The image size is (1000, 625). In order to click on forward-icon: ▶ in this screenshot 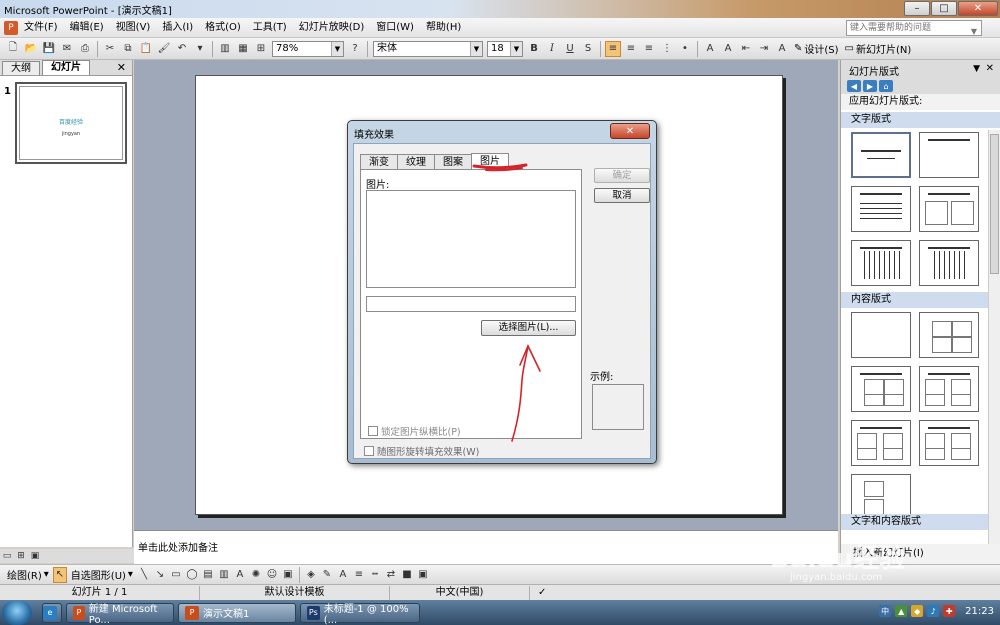, I will do `click(870, 86)`.